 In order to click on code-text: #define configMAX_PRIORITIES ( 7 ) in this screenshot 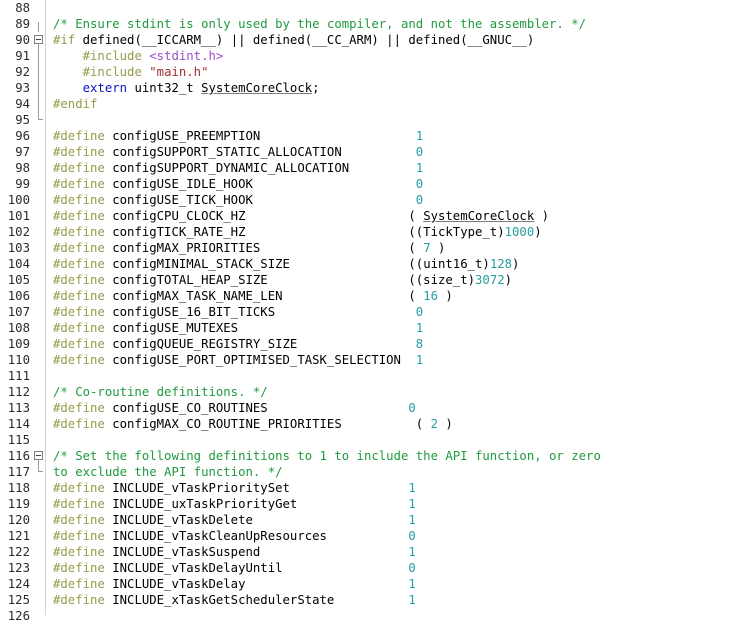, I will do `click(389, 248)`.